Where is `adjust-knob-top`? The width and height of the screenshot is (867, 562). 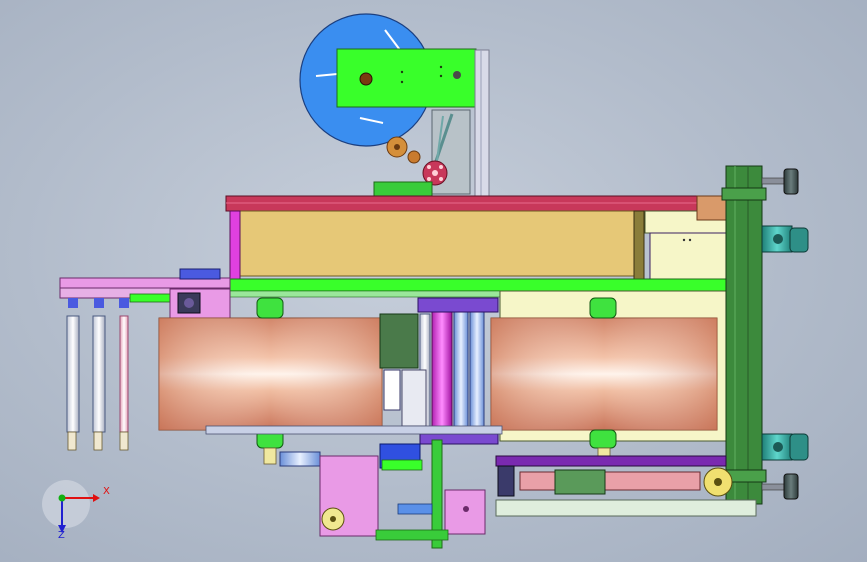
adjust-knob-top is located at coordinates (780, 181).